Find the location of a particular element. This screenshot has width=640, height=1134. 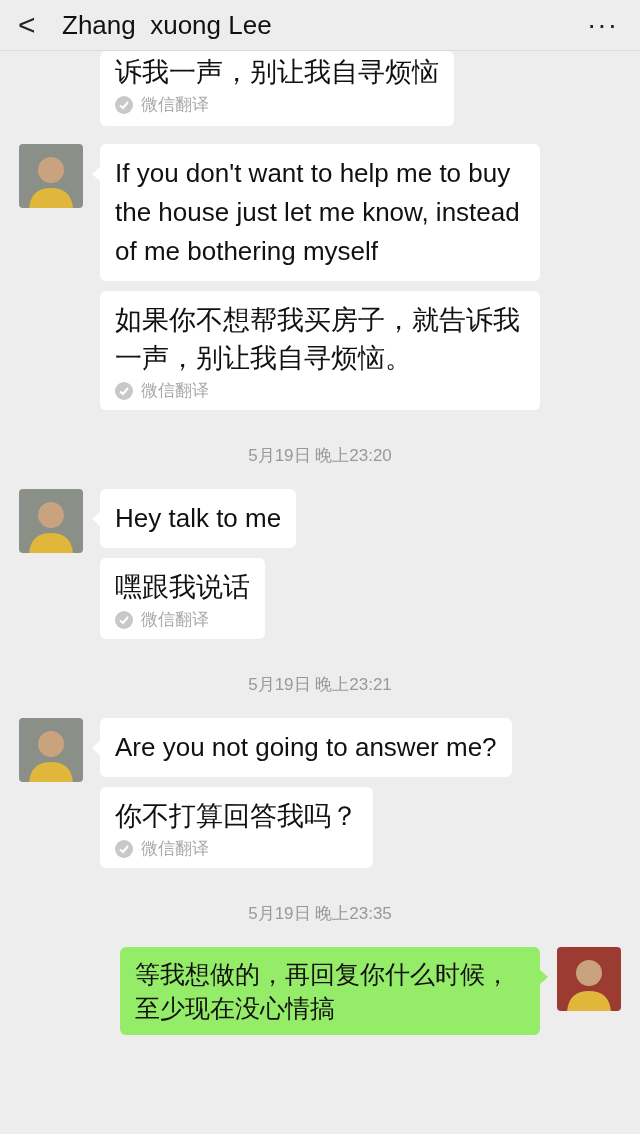

message-bubble: 等我想做的，再回复你什么时候，至少现在没心情搞 is located at coordinates (330, 991).